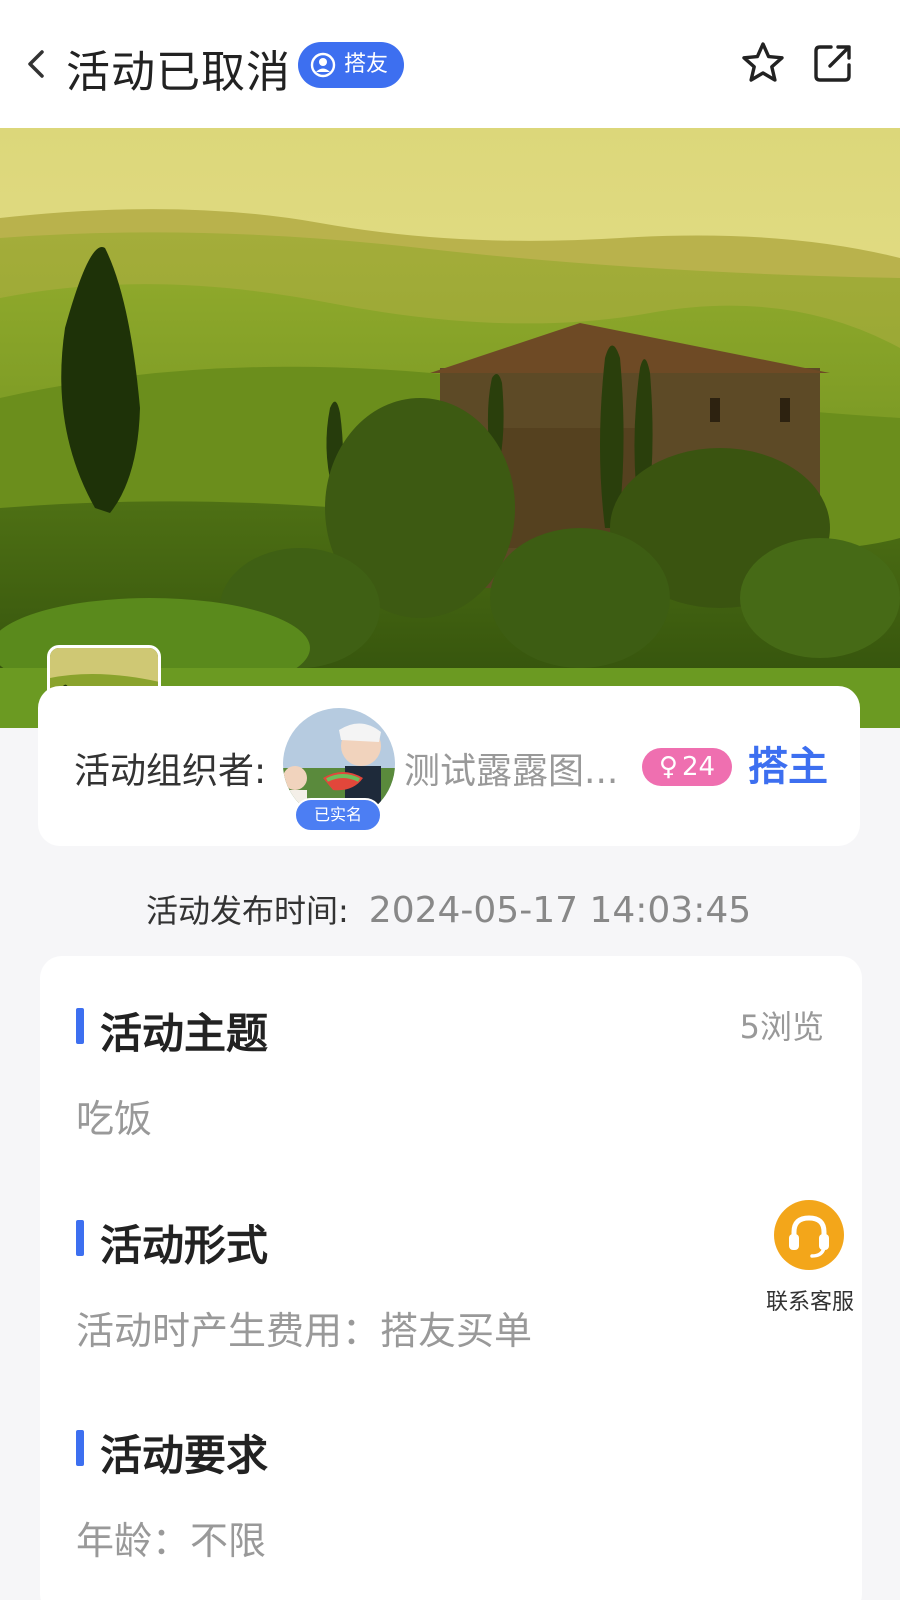  Describe the element at coordinates (172, 1030) in the screenshot. I see `section-title-theme: 活动主题` at that location.